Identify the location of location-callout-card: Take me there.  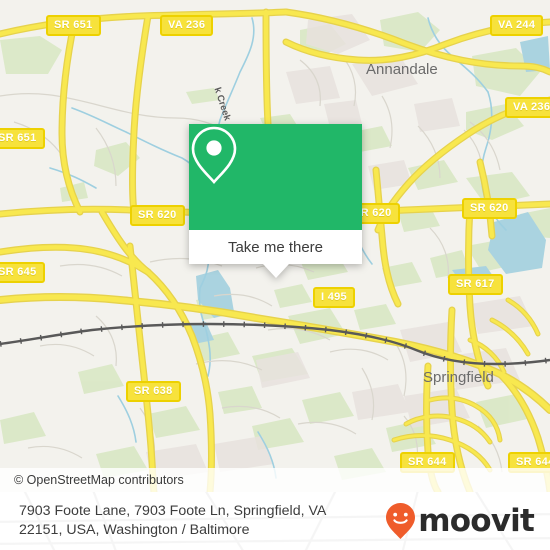
(275, 201).